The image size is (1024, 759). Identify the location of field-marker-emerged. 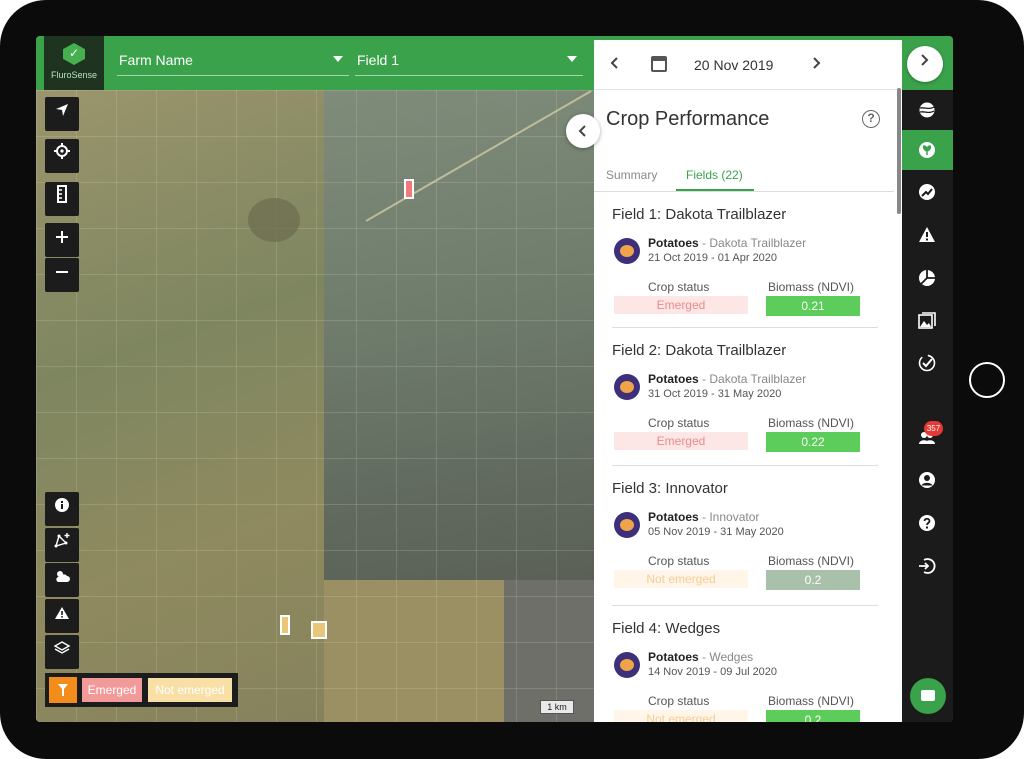
(409, 189).